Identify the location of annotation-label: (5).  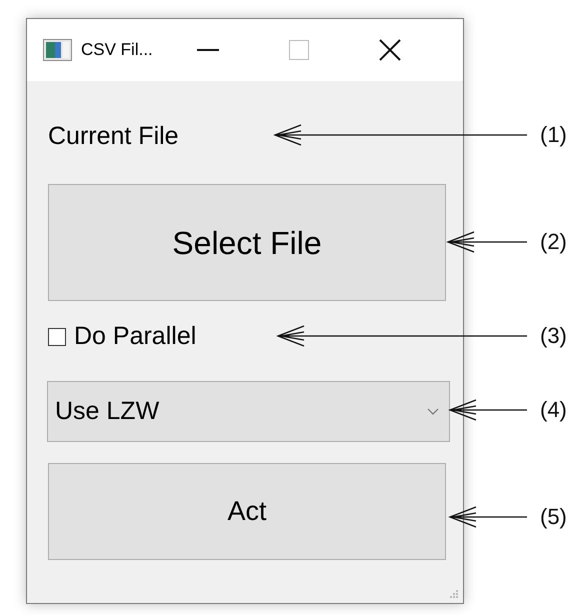
(553, 517).